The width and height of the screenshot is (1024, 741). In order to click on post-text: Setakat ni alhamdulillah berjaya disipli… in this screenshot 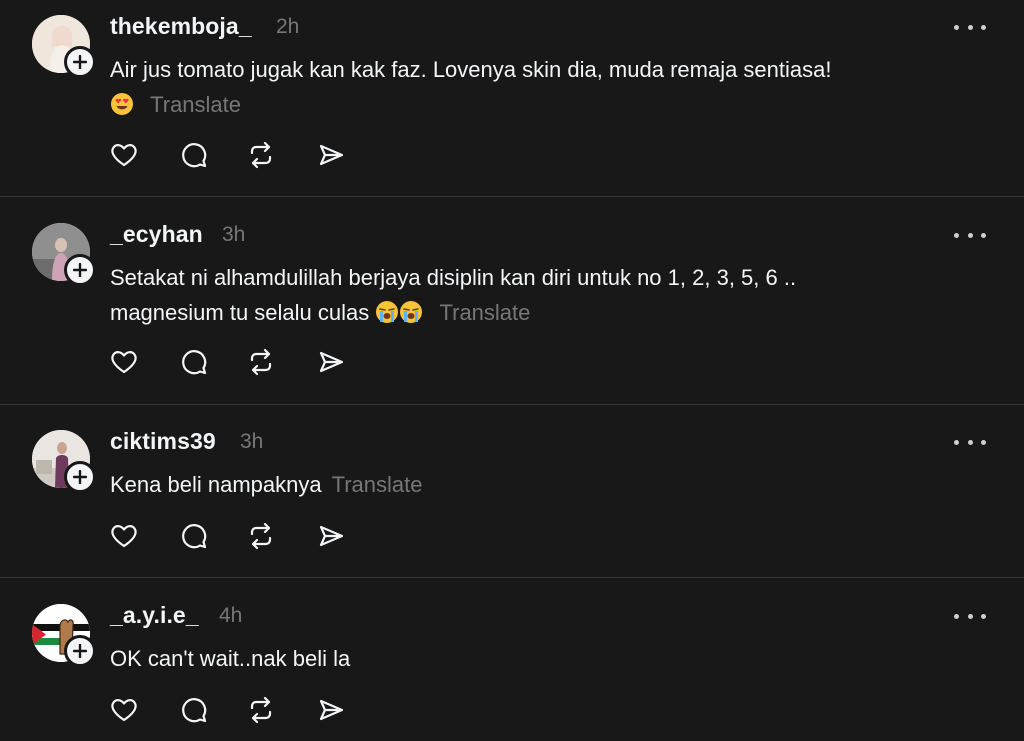, I will do `click(540, 297)`.